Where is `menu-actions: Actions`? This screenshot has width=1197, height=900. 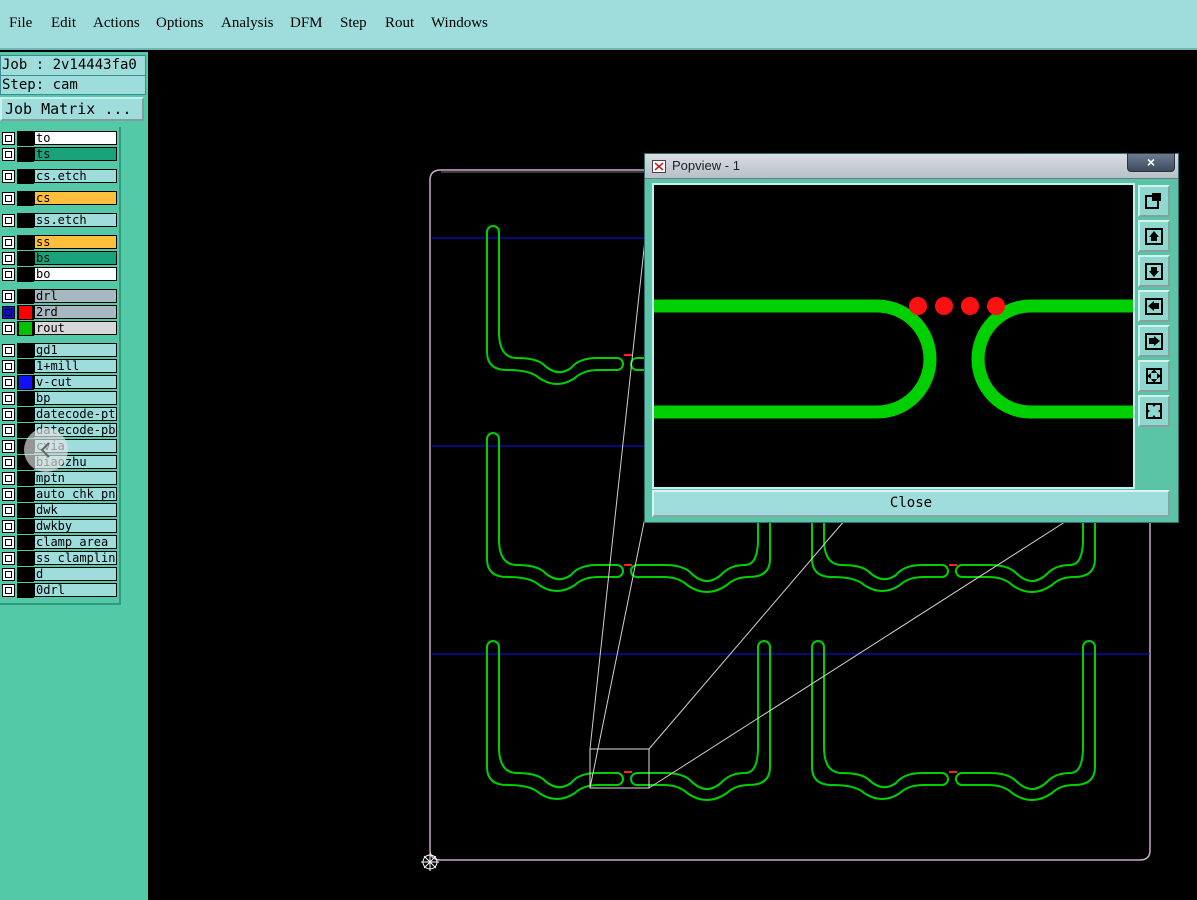
menu-actions: Actions is located at coordinates (116, 23).